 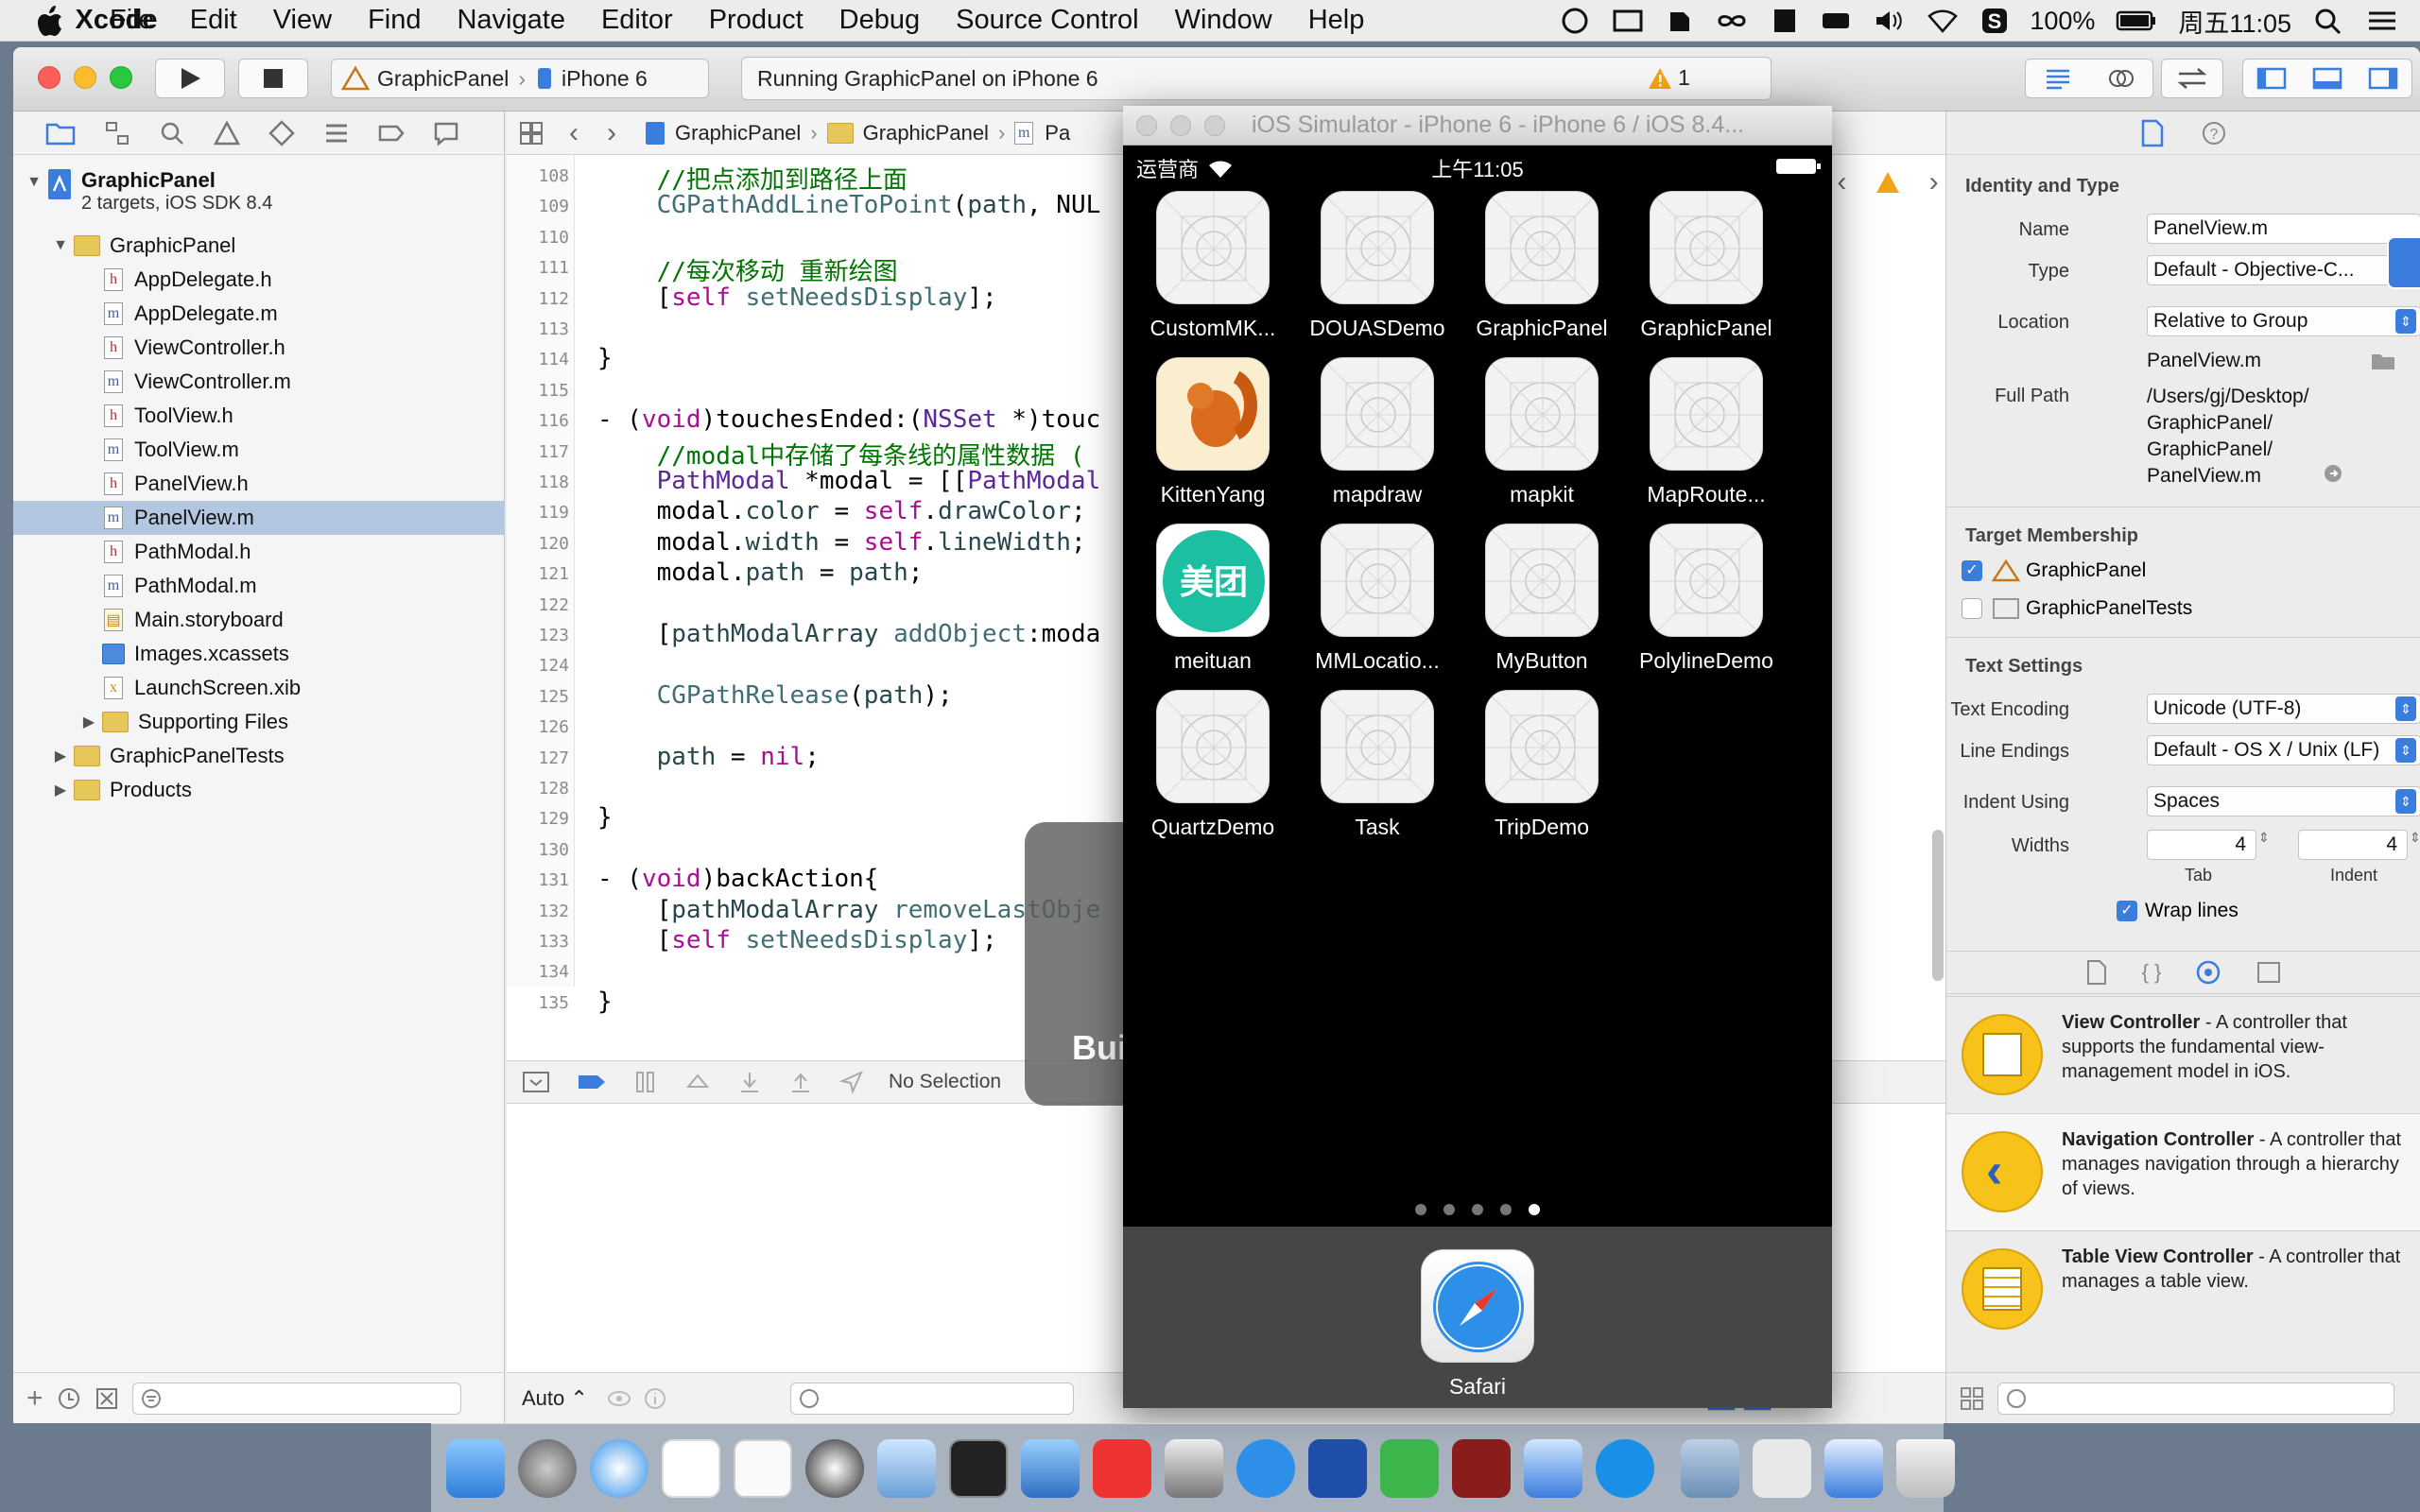 What do you see at coordinates (116, 20) in the screenshot?
I see `menu-xcode: Xcode` at bounding box center [116, 20].